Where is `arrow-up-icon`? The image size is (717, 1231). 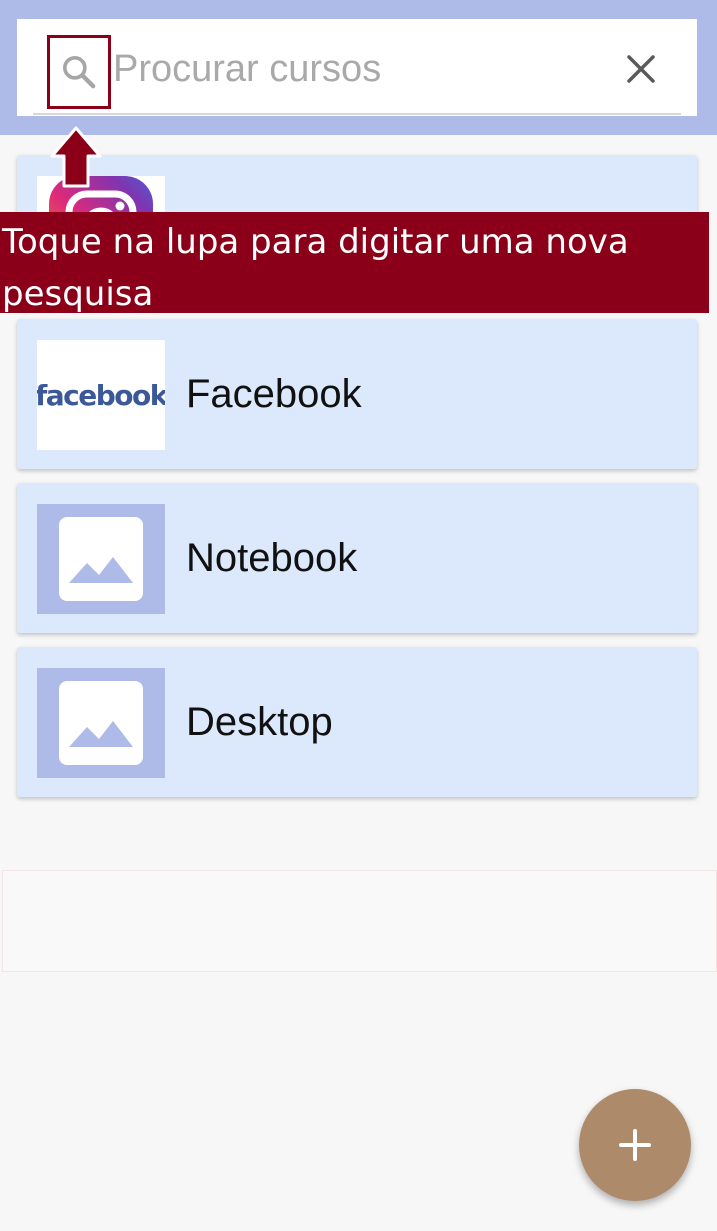
arrow-up-icon is located at coordinates (76, 157).